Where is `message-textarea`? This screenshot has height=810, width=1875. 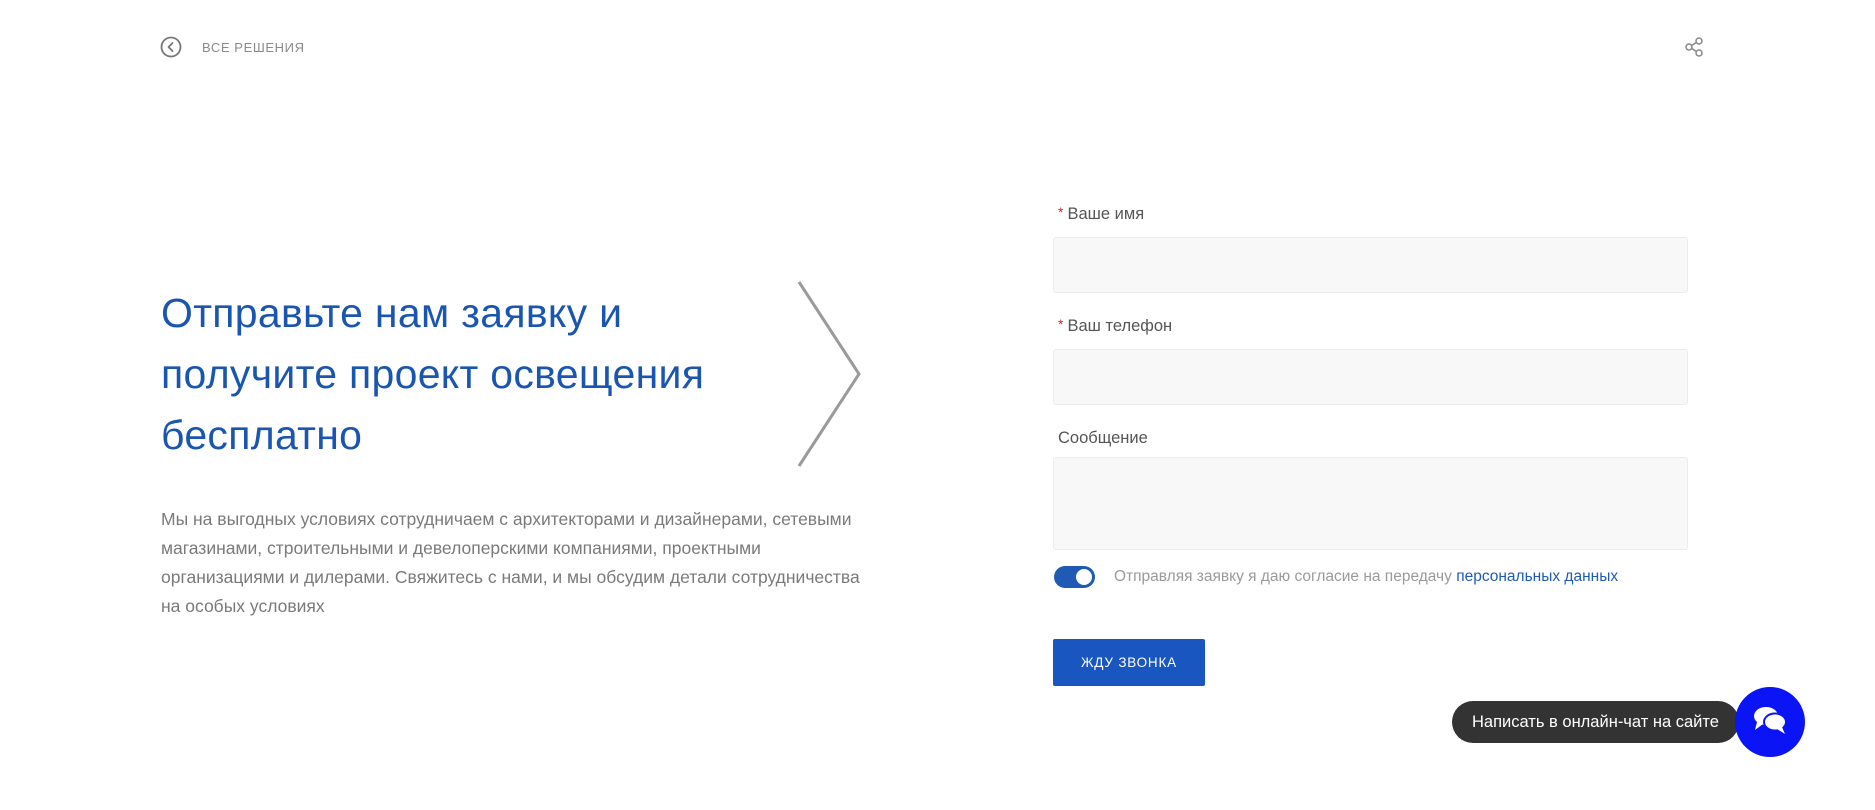
message-textarea is located at coordinates (1370, 503).